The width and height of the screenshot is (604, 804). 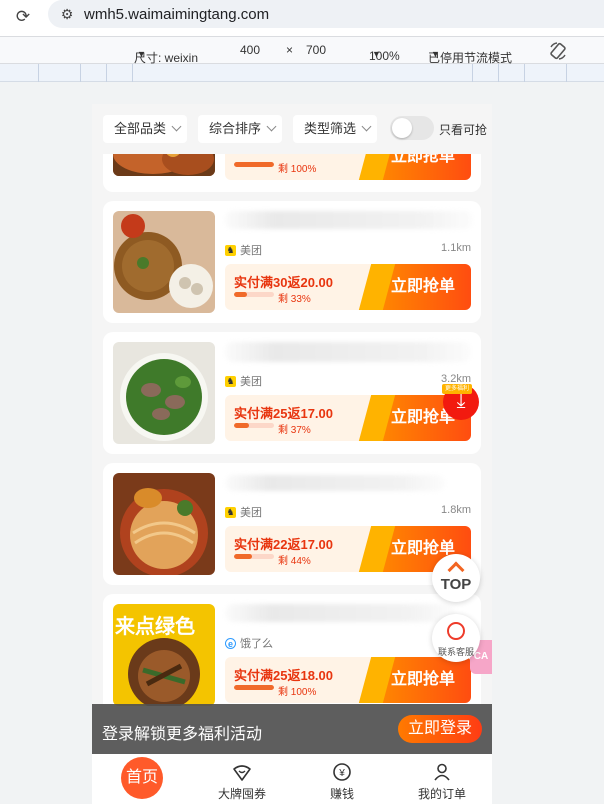 I want to click on nav-earn: ¥ 赚钱, so click(x=342, y=779).